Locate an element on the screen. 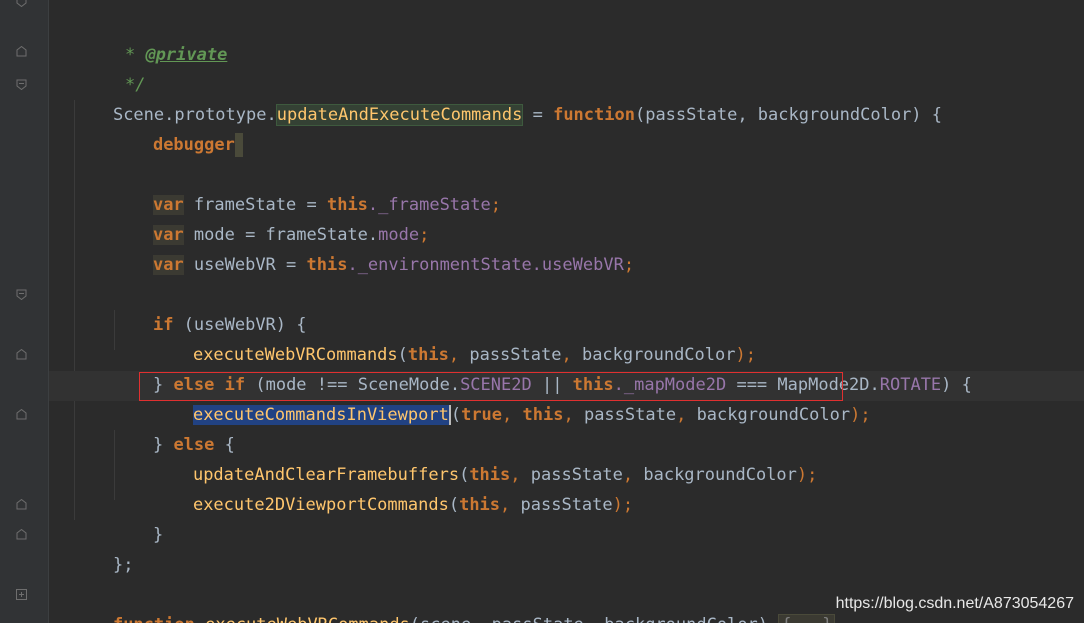 The height and width of the screenshot is (623, 1084). doc-tag: @private is located at coordinates (186, 55).